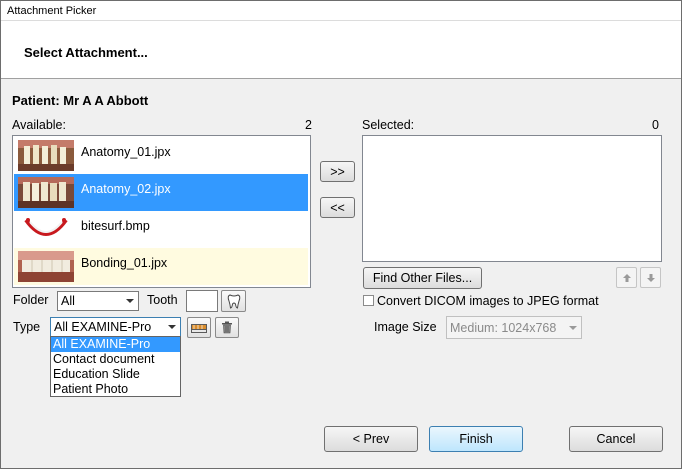 The image size is (682, 469). What do you see at coordinates (115, 389) in the screenshot?
I see `type-option: Patient Photo` at bounding box center [115, 389].